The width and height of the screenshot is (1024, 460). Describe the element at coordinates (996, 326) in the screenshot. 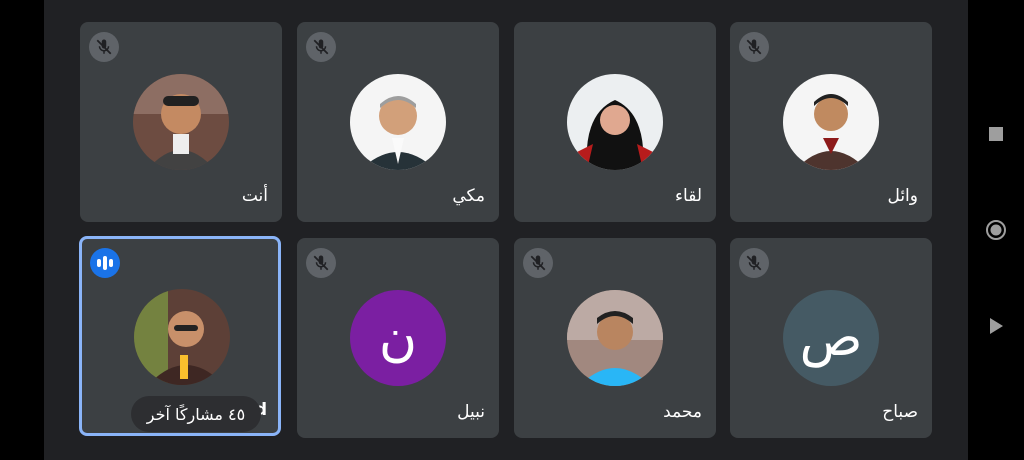

I see `back-triangle-icon` at that location.